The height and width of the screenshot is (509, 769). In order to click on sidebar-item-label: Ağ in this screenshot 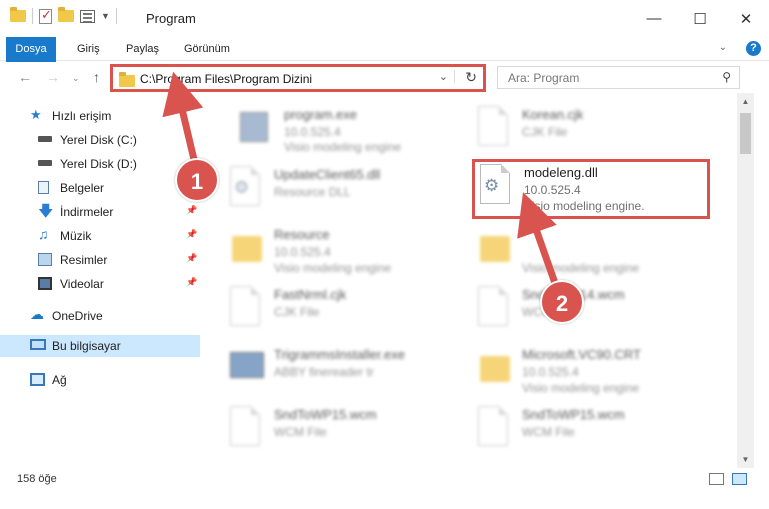, I will do `click(59, 380)`.